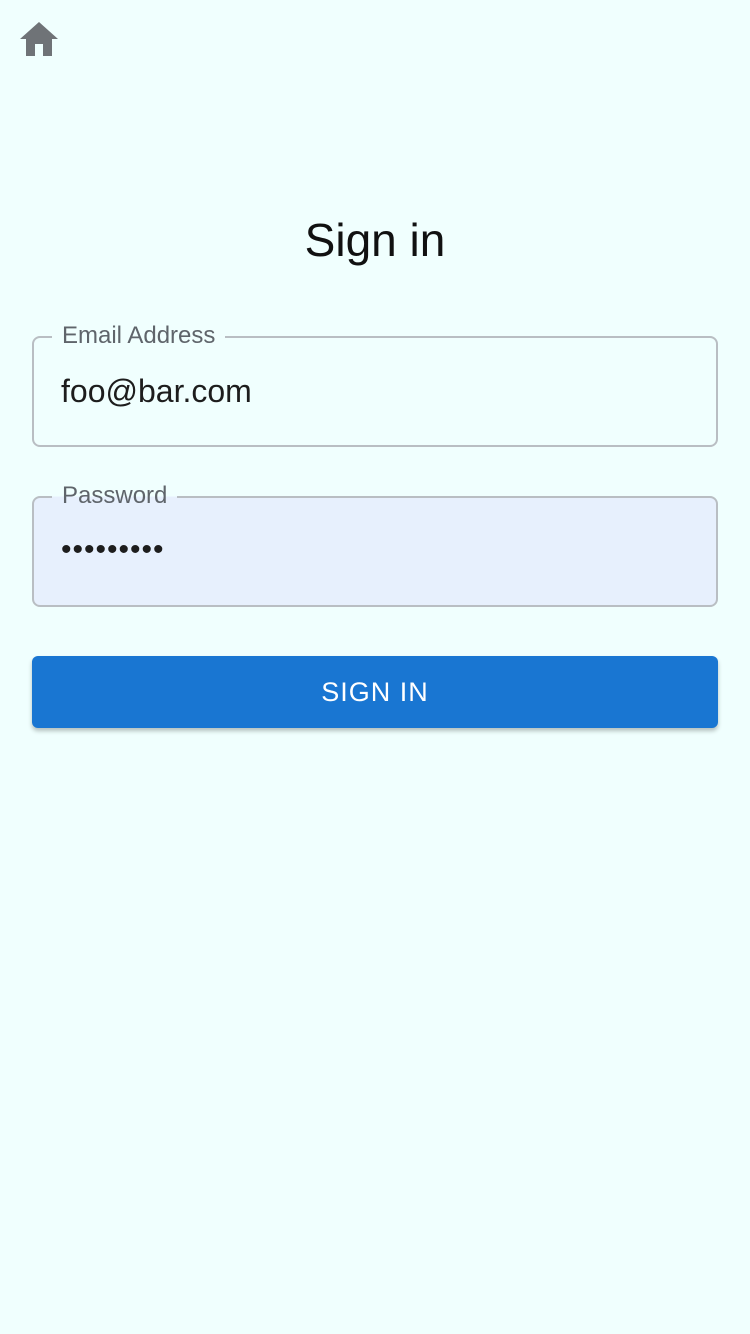  I want to click on email-input: foo@bar.com, so click(156, 391).